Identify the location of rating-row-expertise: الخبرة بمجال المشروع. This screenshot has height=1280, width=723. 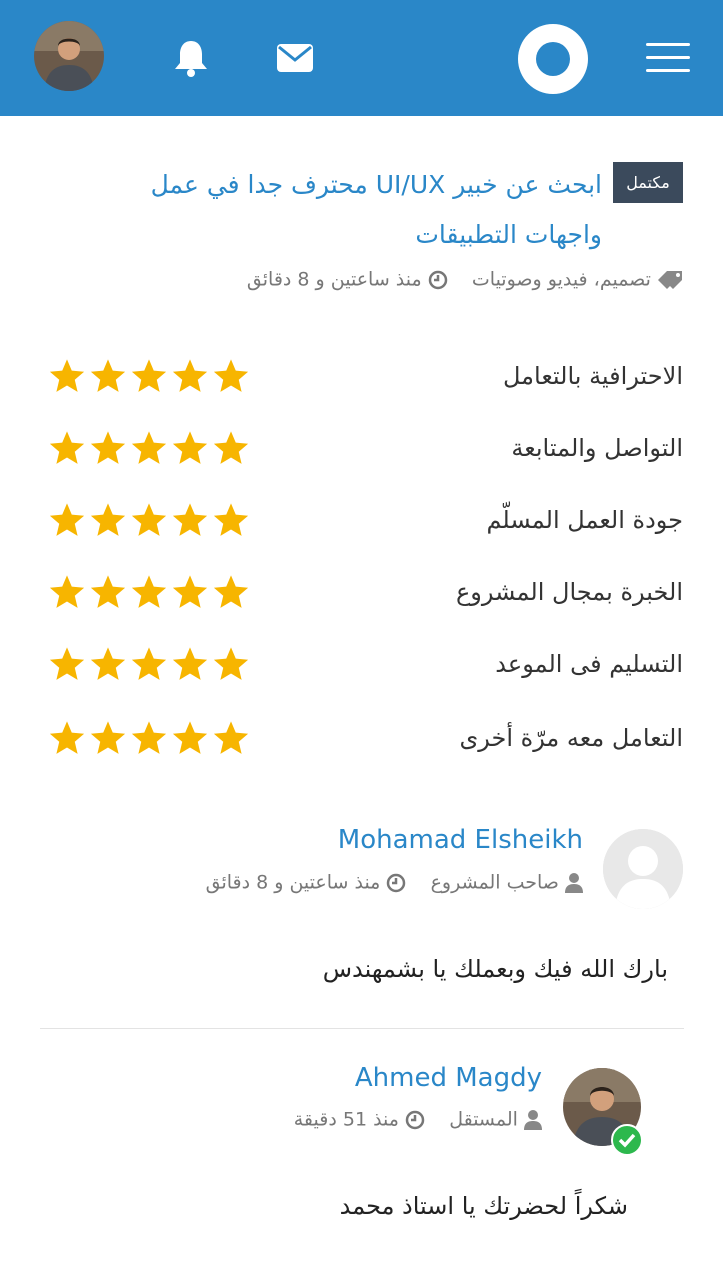
(361, 592).